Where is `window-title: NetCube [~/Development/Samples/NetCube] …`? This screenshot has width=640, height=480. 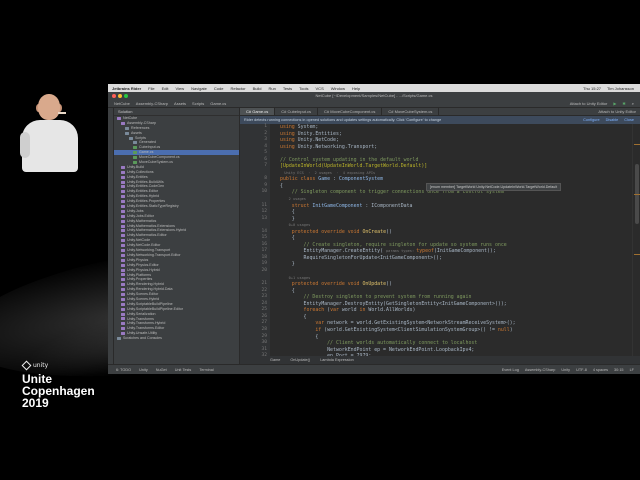
window-title: NetCube [~/Development/Samples/NetCube] … is located at coordinates (374, 95).